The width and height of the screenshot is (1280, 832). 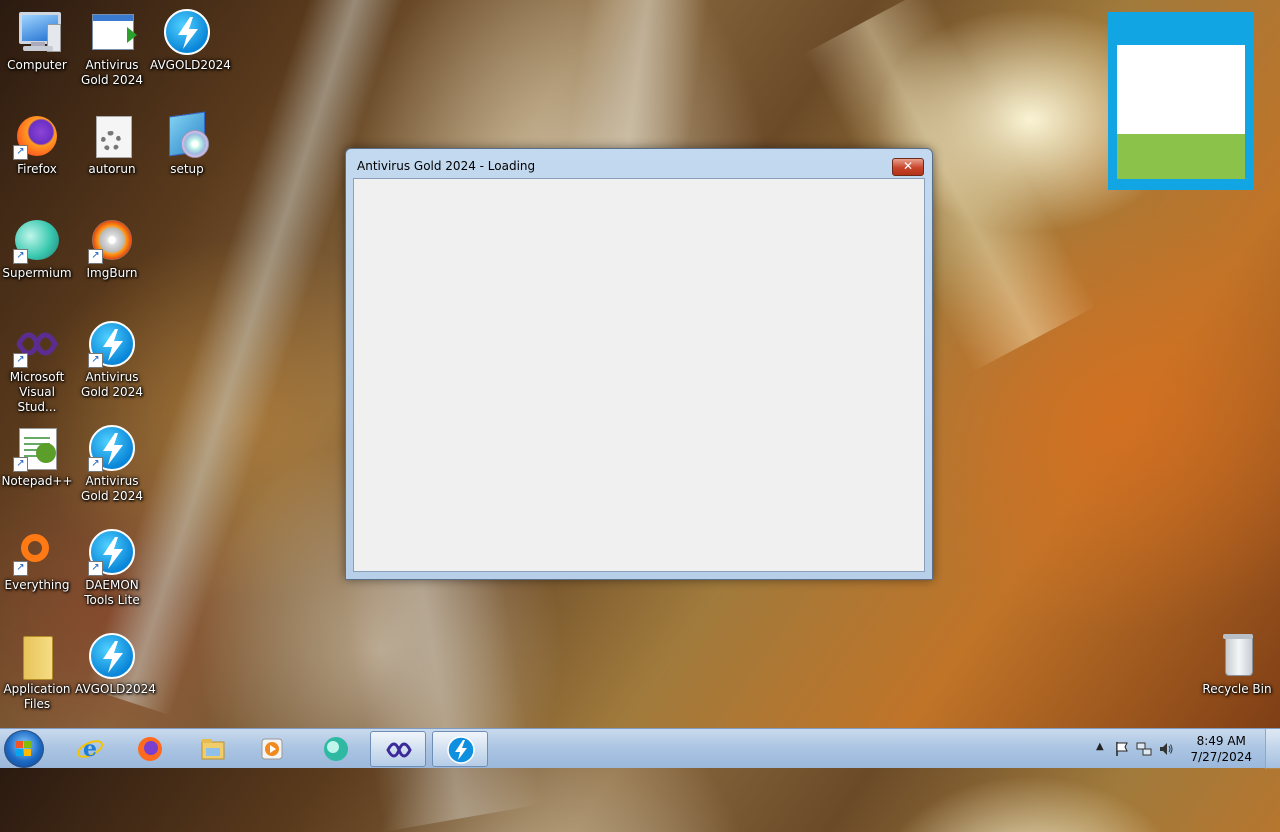 I want to click on desktop-icon-firefox: ↗ Firefox, so click(x=37, y=144).